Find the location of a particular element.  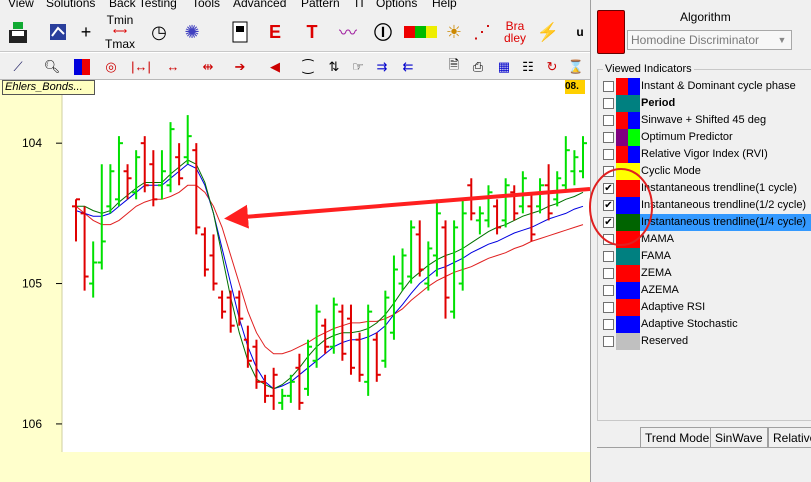

indicator-row: Reserved is located at coordinates (705, 341).